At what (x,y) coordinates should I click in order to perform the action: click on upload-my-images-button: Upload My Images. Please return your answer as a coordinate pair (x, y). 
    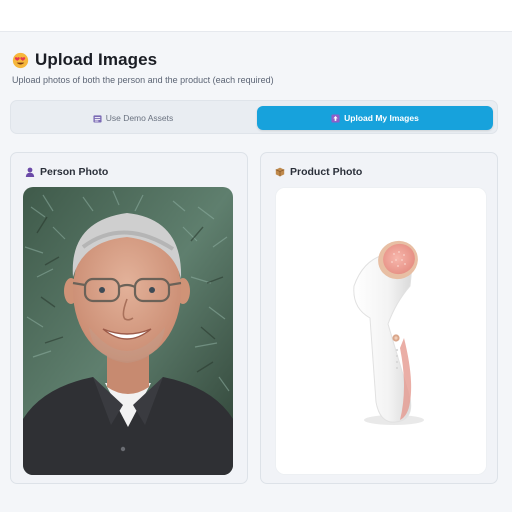
    Looking at the image, I should click on (375, 118).